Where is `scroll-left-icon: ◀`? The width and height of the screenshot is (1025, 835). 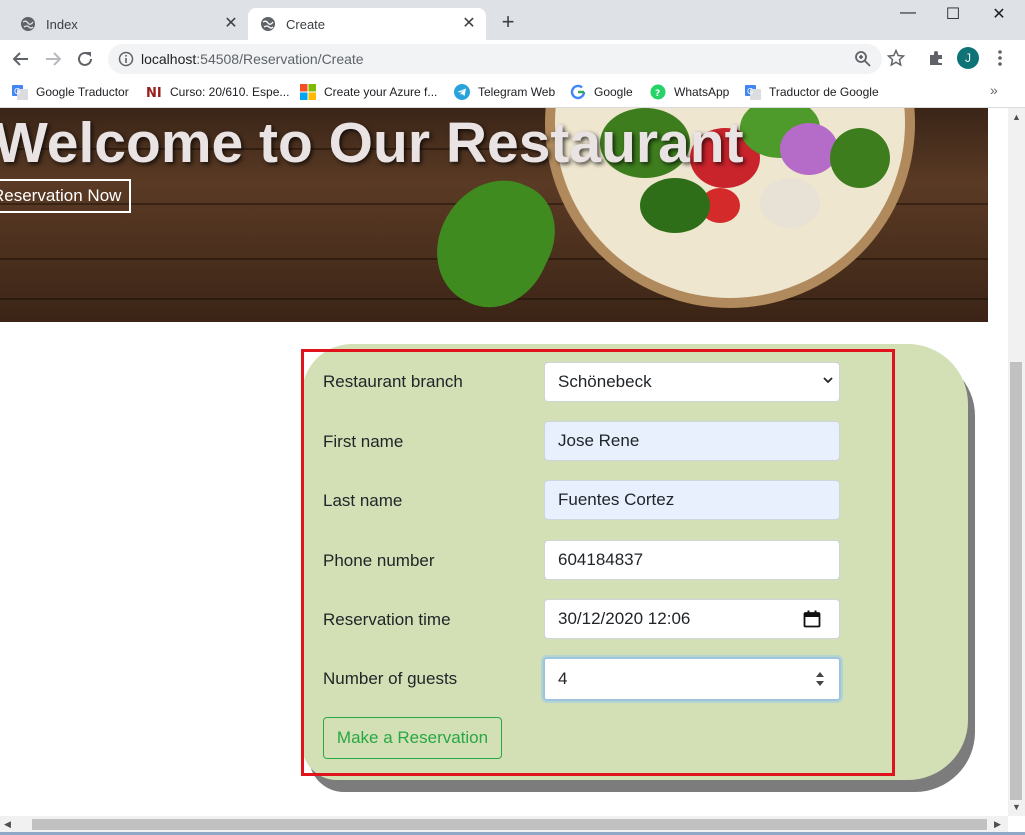
scroll-left-icon: ◀ is located at coordinates (7, 824).